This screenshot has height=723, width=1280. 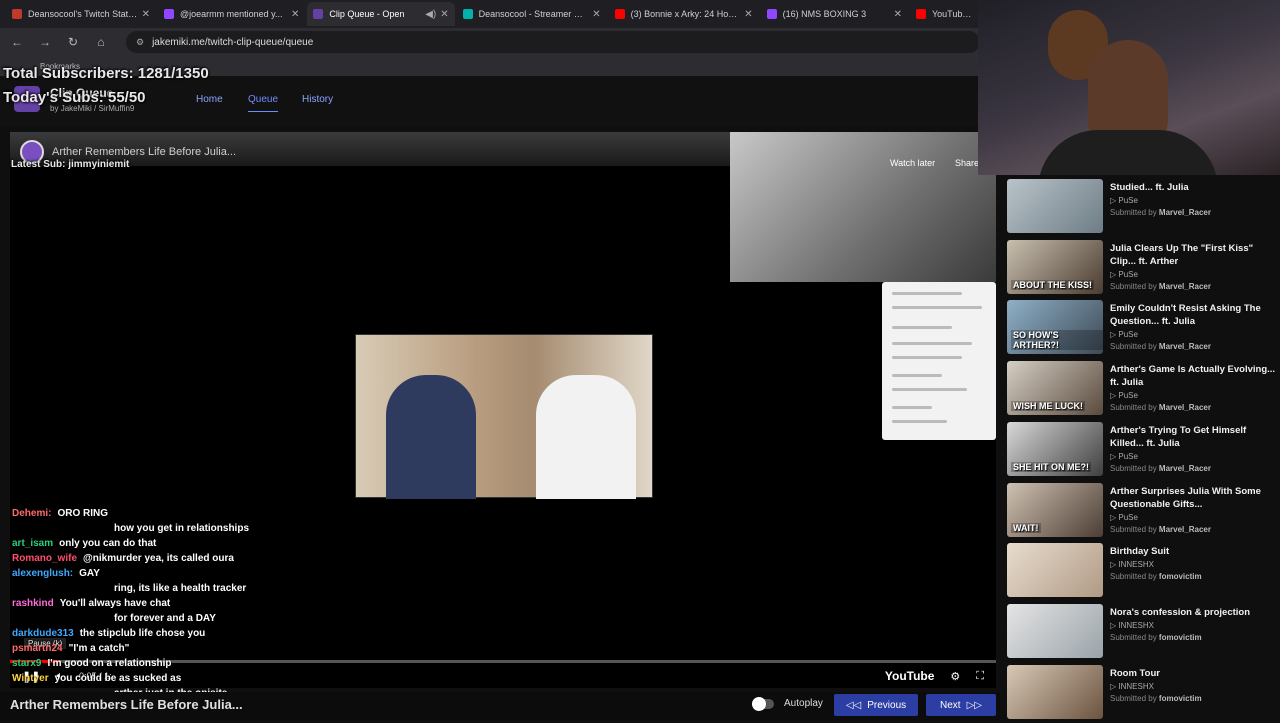 What do you see at coordinates (45, 42) in the screenshot?
I see `forward-icon: →` at bounding box center [45, 42].